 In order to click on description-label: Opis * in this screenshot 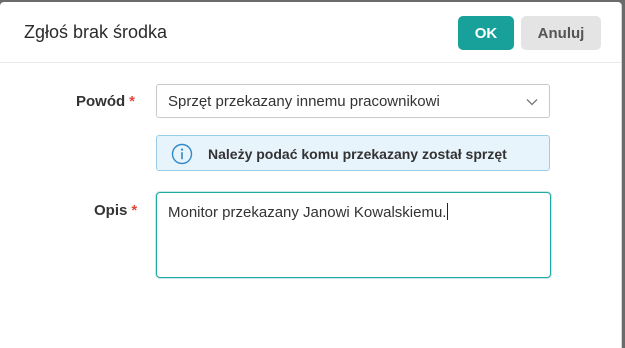, I will do `click(115, 210)`.